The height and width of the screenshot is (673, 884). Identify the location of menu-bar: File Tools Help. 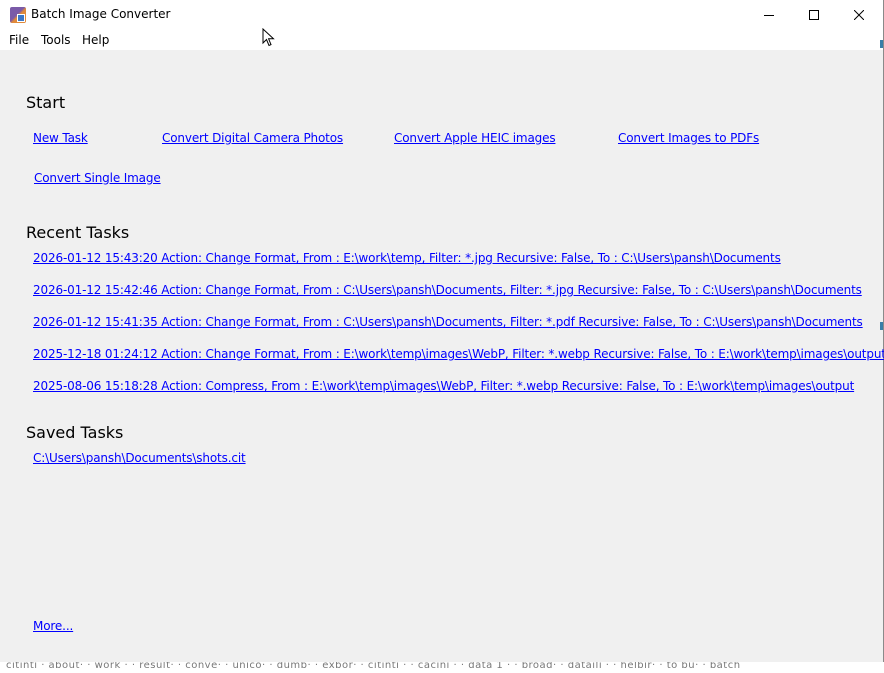
(441, 40).